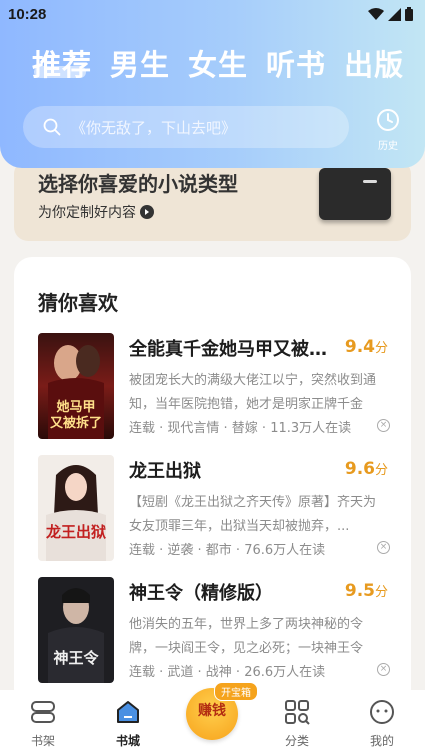 The width and height of the screenshot is (425, 755). I want to click on tab-label: 男生, so click(140, 65).